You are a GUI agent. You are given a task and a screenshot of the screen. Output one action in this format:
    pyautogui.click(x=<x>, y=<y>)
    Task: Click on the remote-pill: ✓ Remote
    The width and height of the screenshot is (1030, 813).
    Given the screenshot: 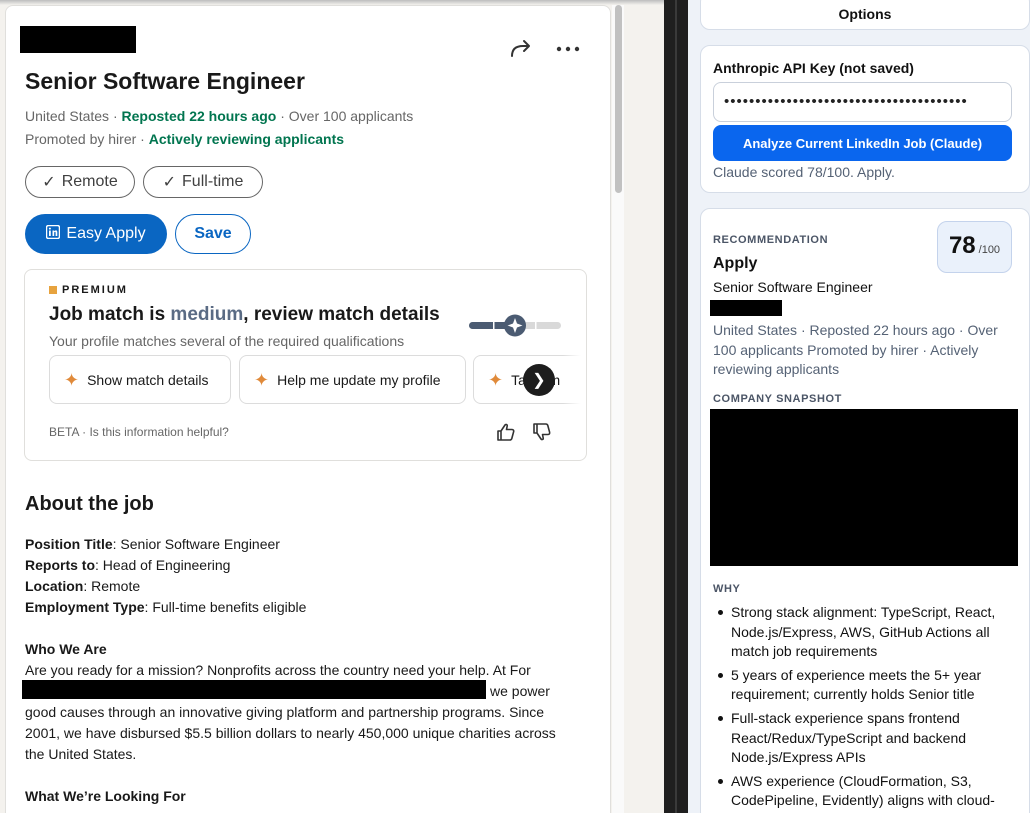 What is the action you would take?
    pyautogui.click(x=80, y=182)
    